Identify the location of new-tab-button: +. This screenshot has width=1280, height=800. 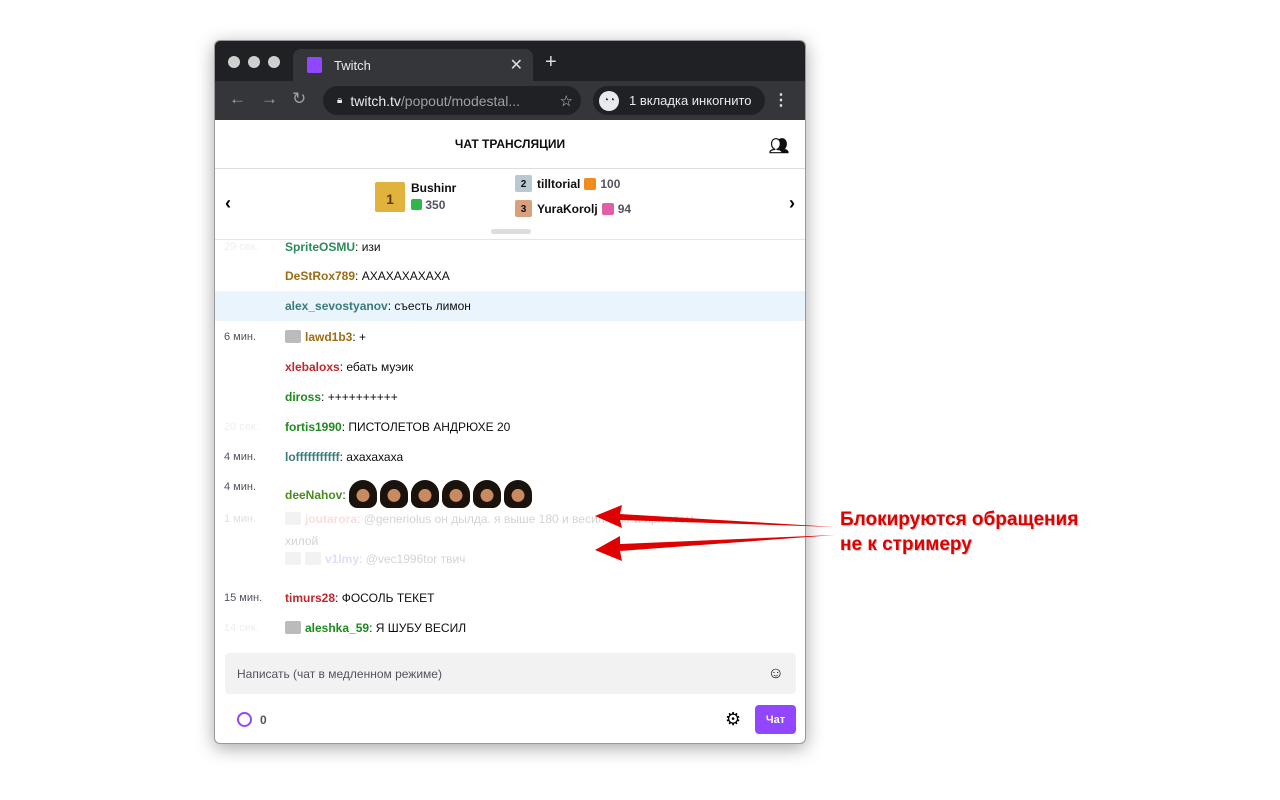
(551, 62).